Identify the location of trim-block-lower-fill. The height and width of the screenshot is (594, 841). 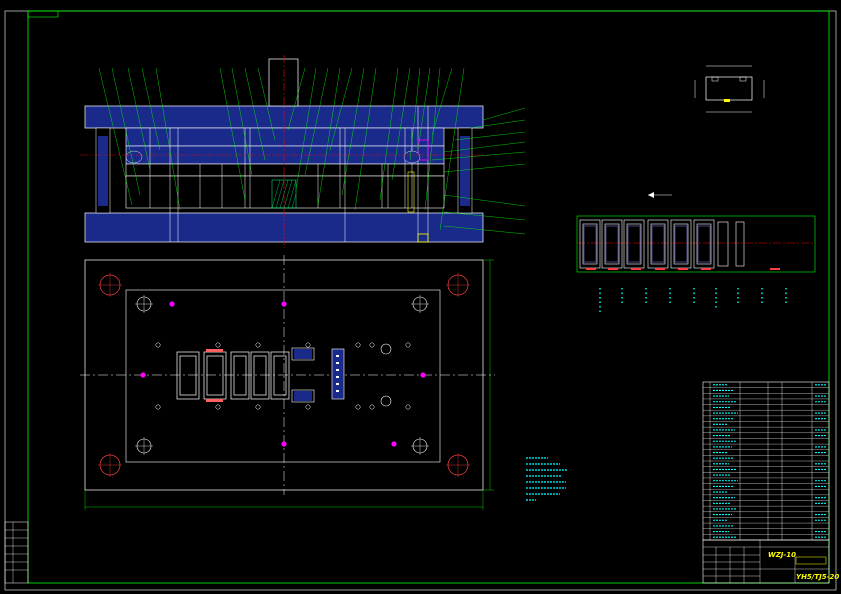
(303, 396).